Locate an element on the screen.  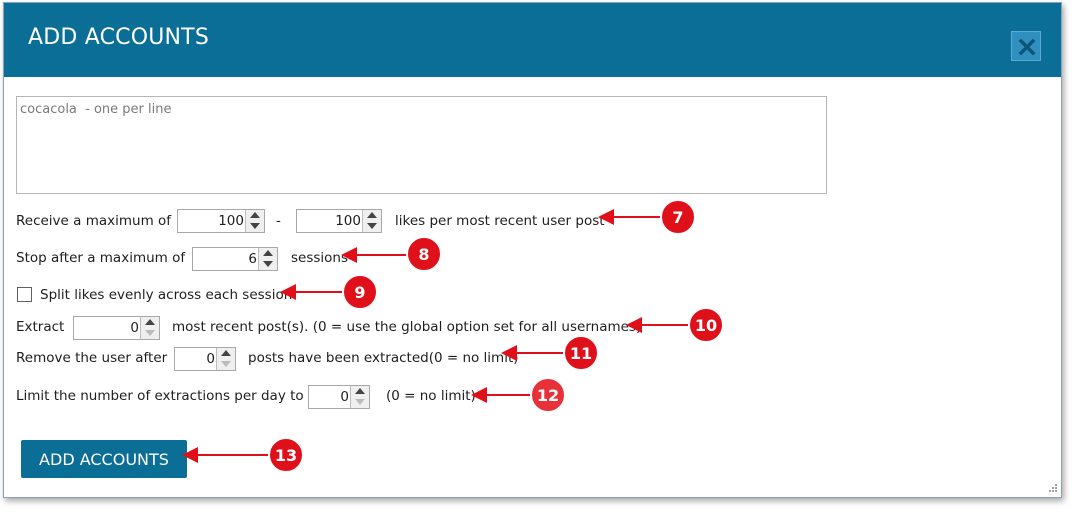
annotation-9-number: 9 is located at coordinates (359, 292).